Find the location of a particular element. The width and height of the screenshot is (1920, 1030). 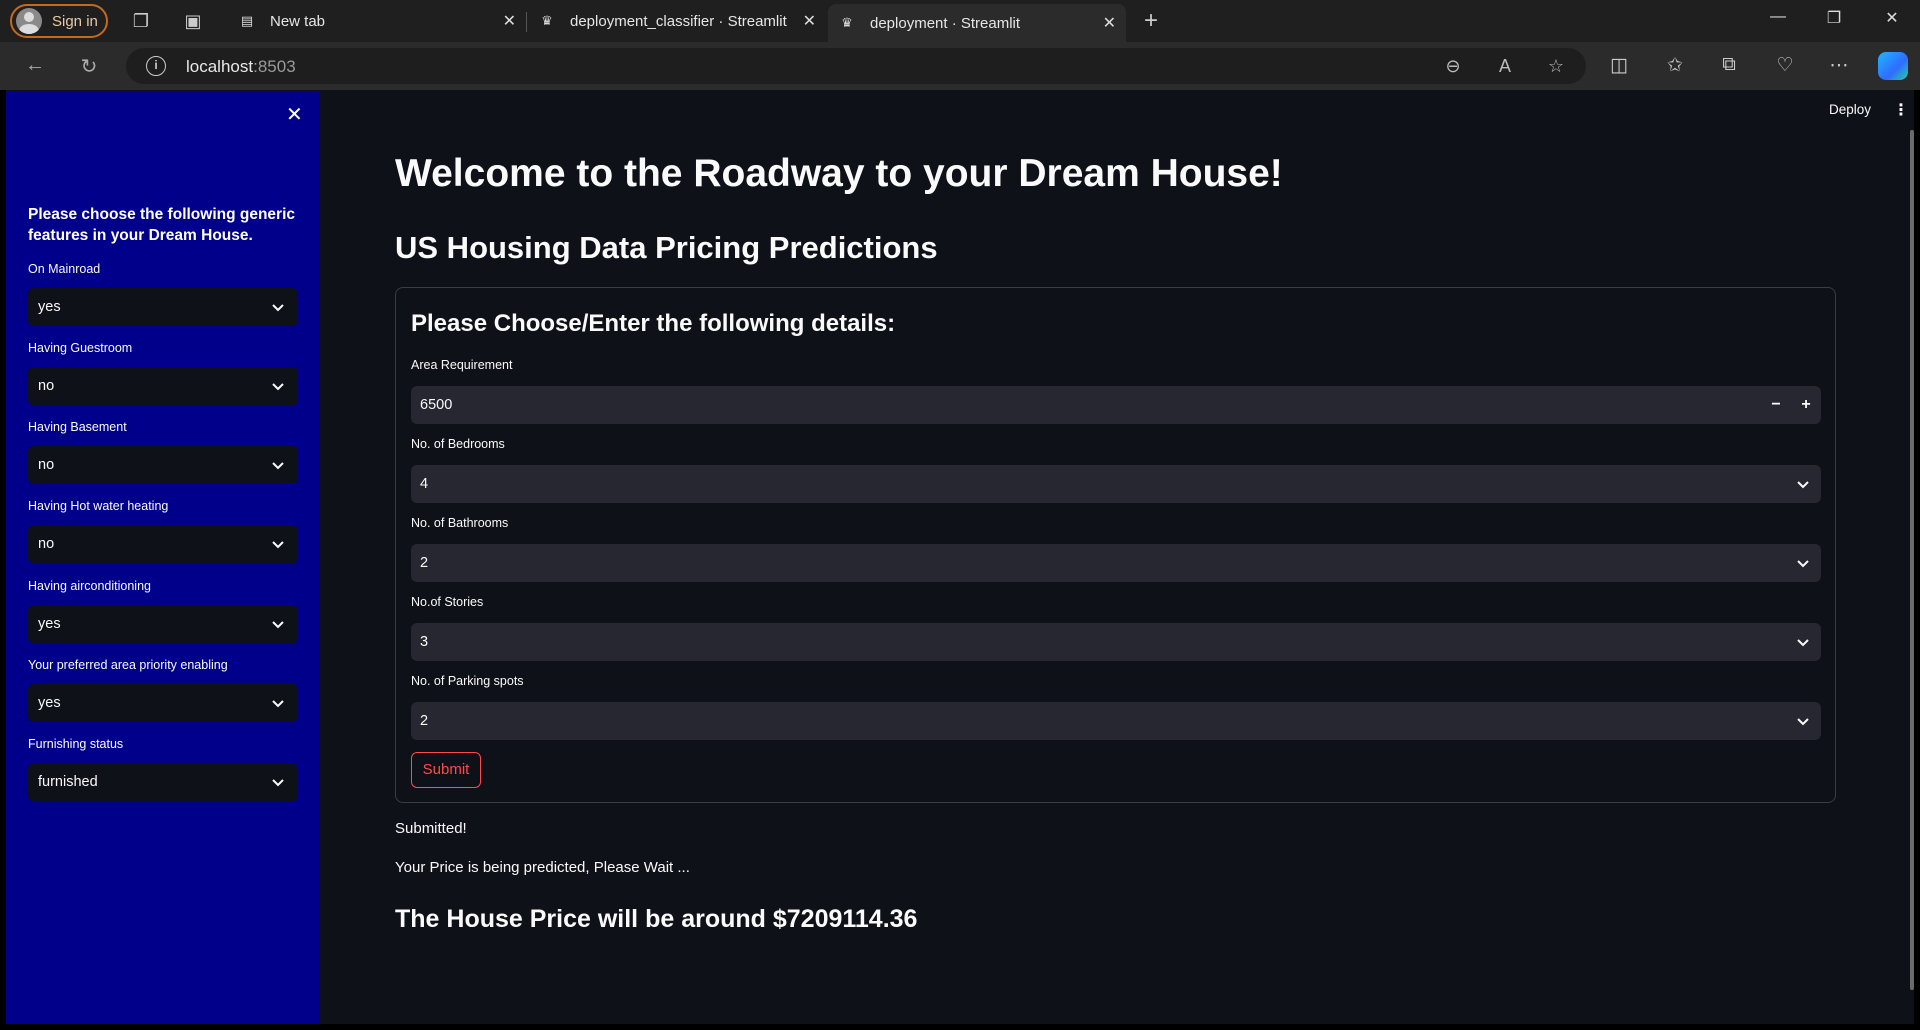

tab-label: New tab is located at coordinates (298, 21).